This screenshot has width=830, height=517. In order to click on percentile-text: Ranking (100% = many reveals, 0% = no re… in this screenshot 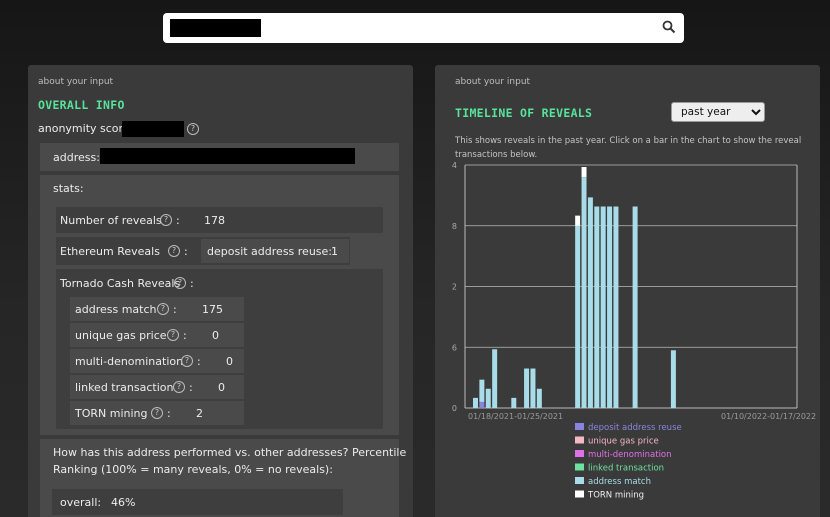, I will do `click(193, 469)`.